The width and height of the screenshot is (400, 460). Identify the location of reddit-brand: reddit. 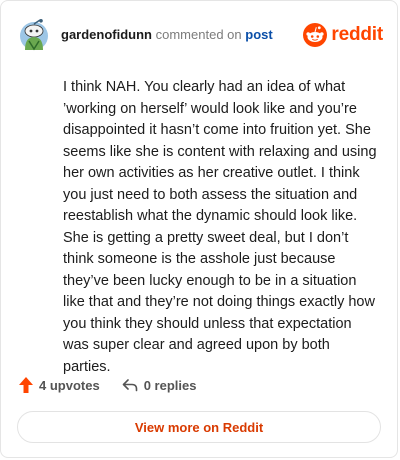
(343, 35).